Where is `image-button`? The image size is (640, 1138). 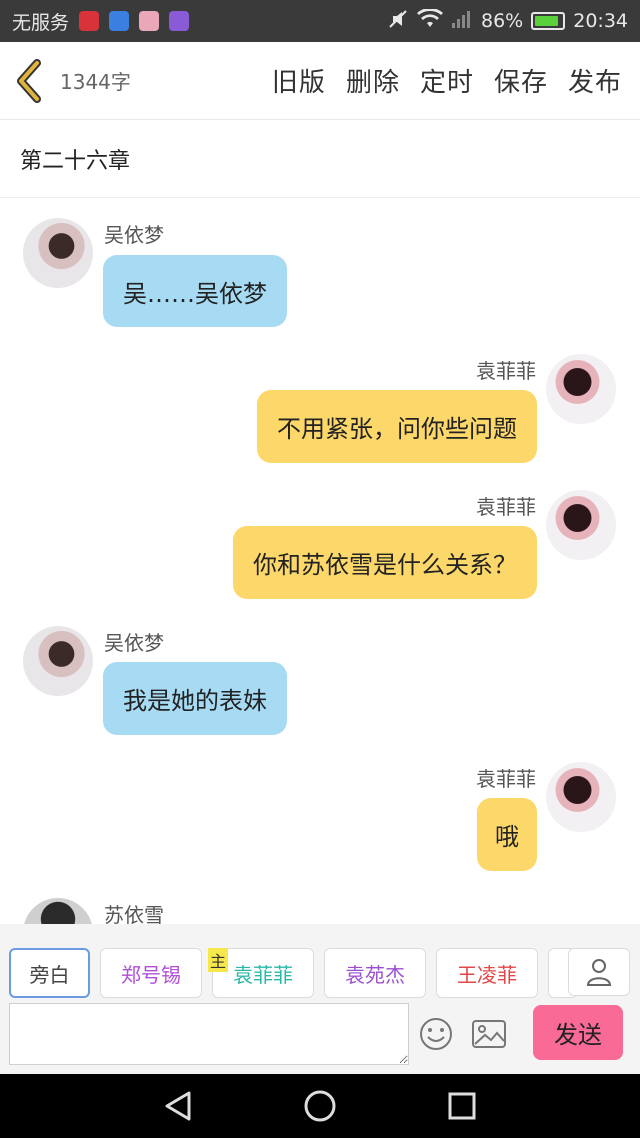 image-button is located at coordinates (489, 1034).